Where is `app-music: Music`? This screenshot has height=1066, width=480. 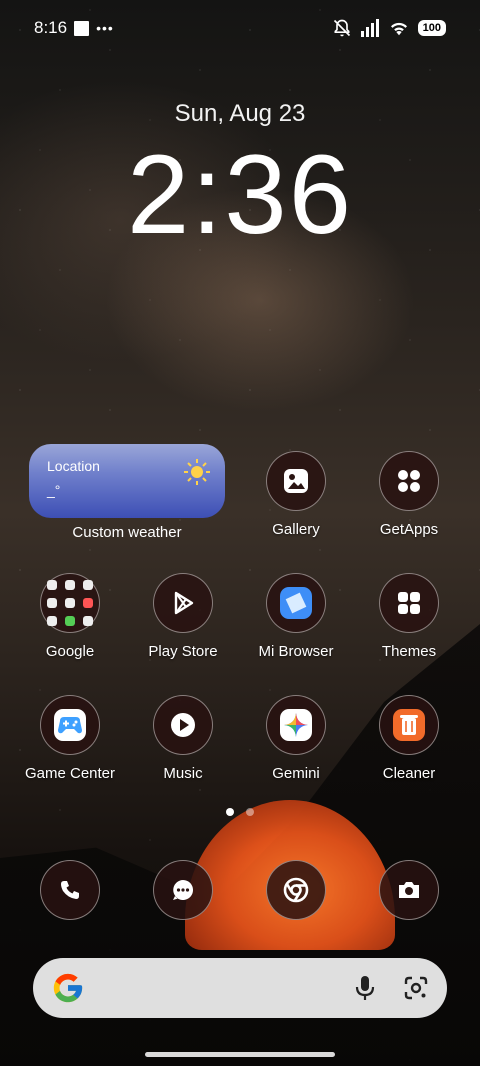 app-music: Music is located at coordinates (183, 738).